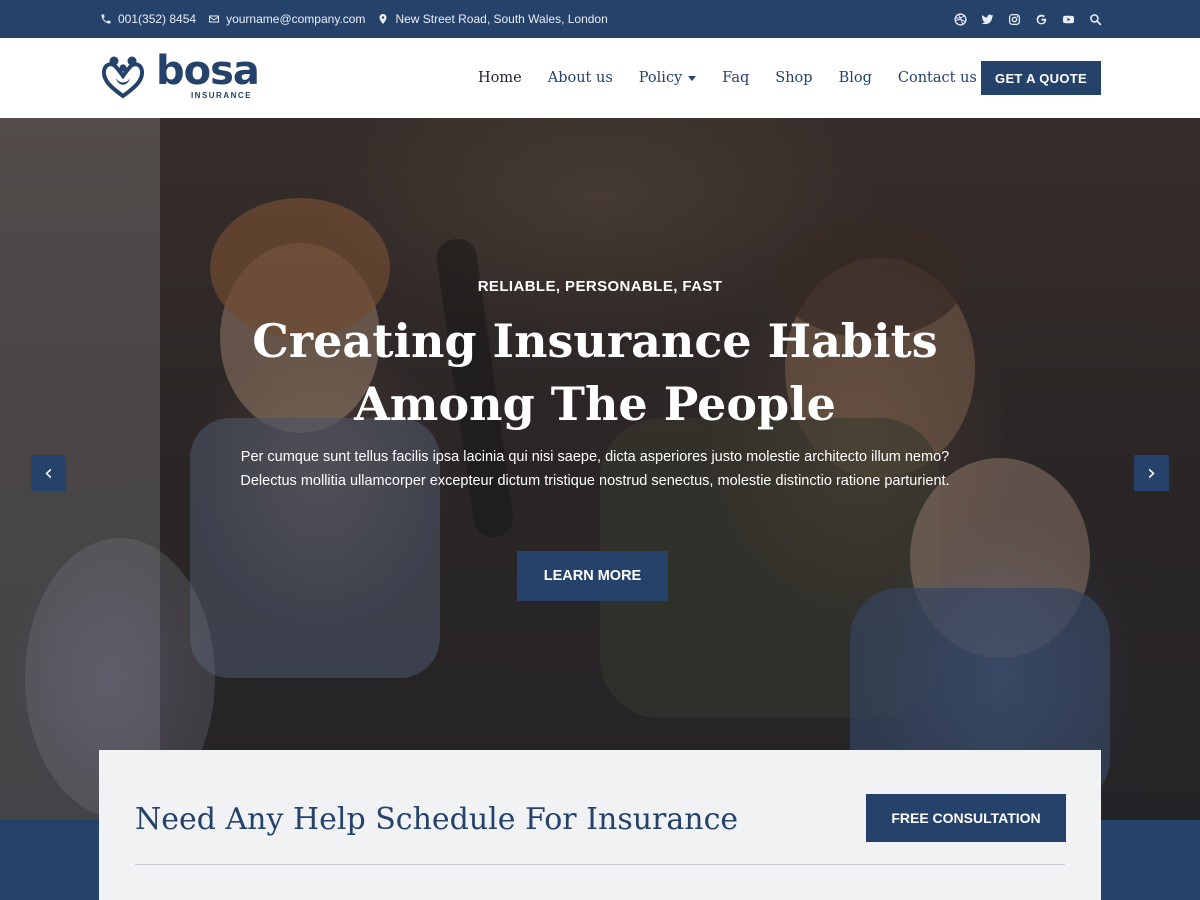  Describe the element at coordinates (1027, 19) in the screenshot. I see `social-links` at that location.